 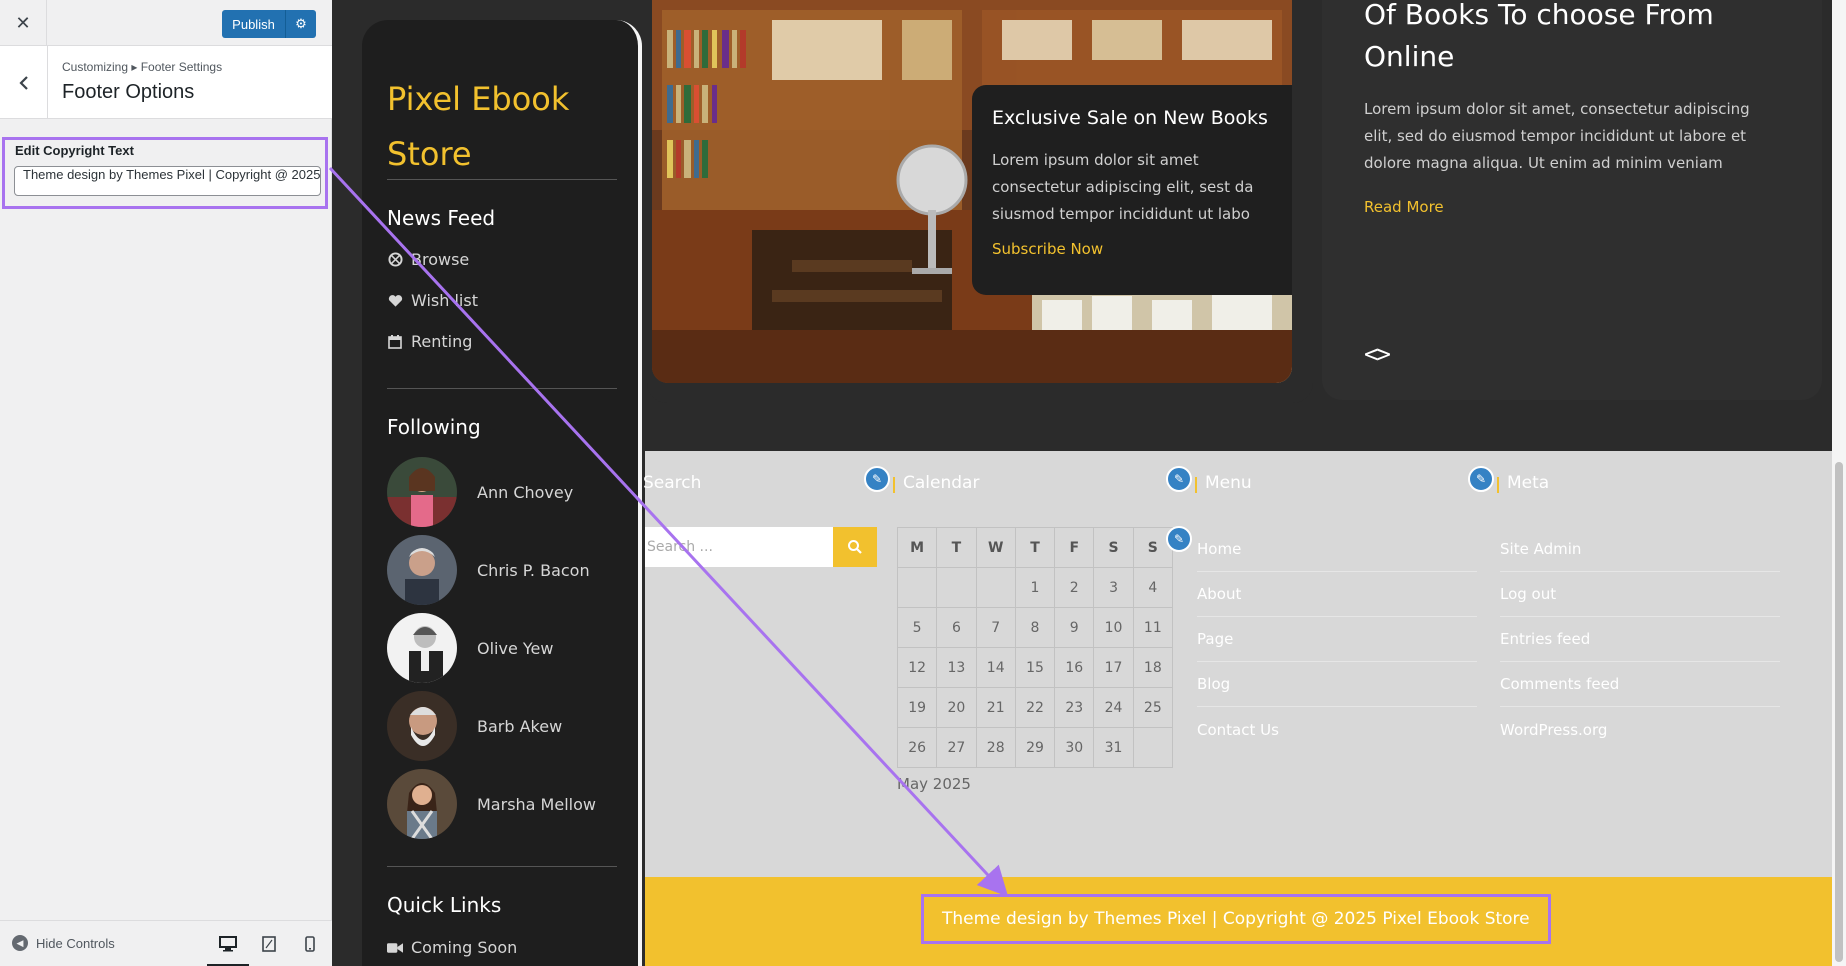 I want to click on menu-item: About, so click(x=1337, y=594).